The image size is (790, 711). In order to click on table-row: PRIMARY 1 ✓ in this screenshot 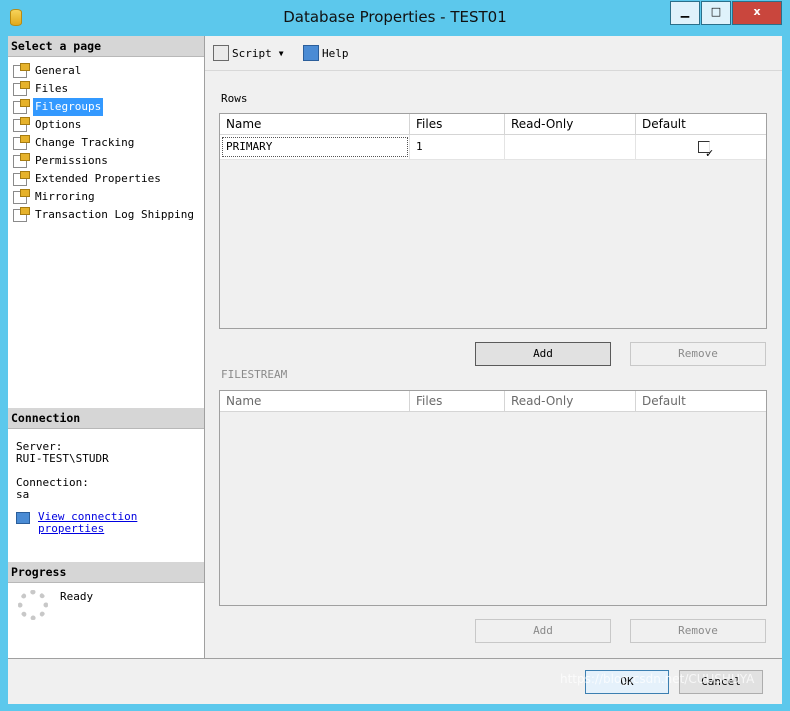, I will do `click(493, 147)`.